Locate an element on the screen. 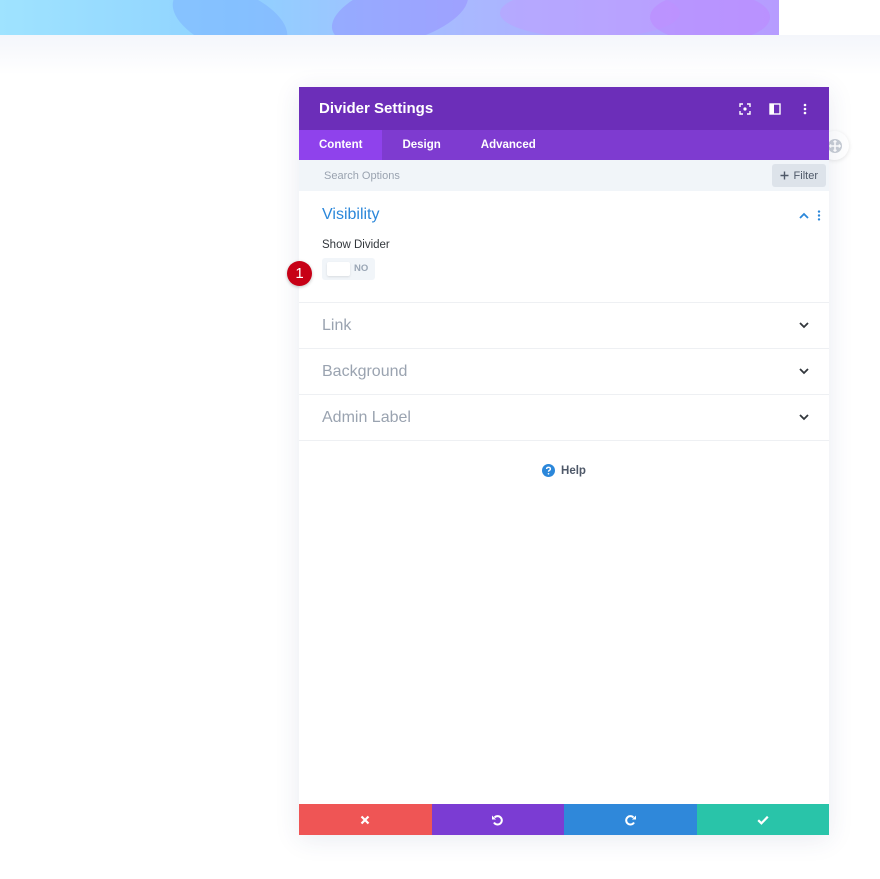 The width and height of the screenshot is (880, 879). toggle-state-label: NO is located at coordinates (361, 268).